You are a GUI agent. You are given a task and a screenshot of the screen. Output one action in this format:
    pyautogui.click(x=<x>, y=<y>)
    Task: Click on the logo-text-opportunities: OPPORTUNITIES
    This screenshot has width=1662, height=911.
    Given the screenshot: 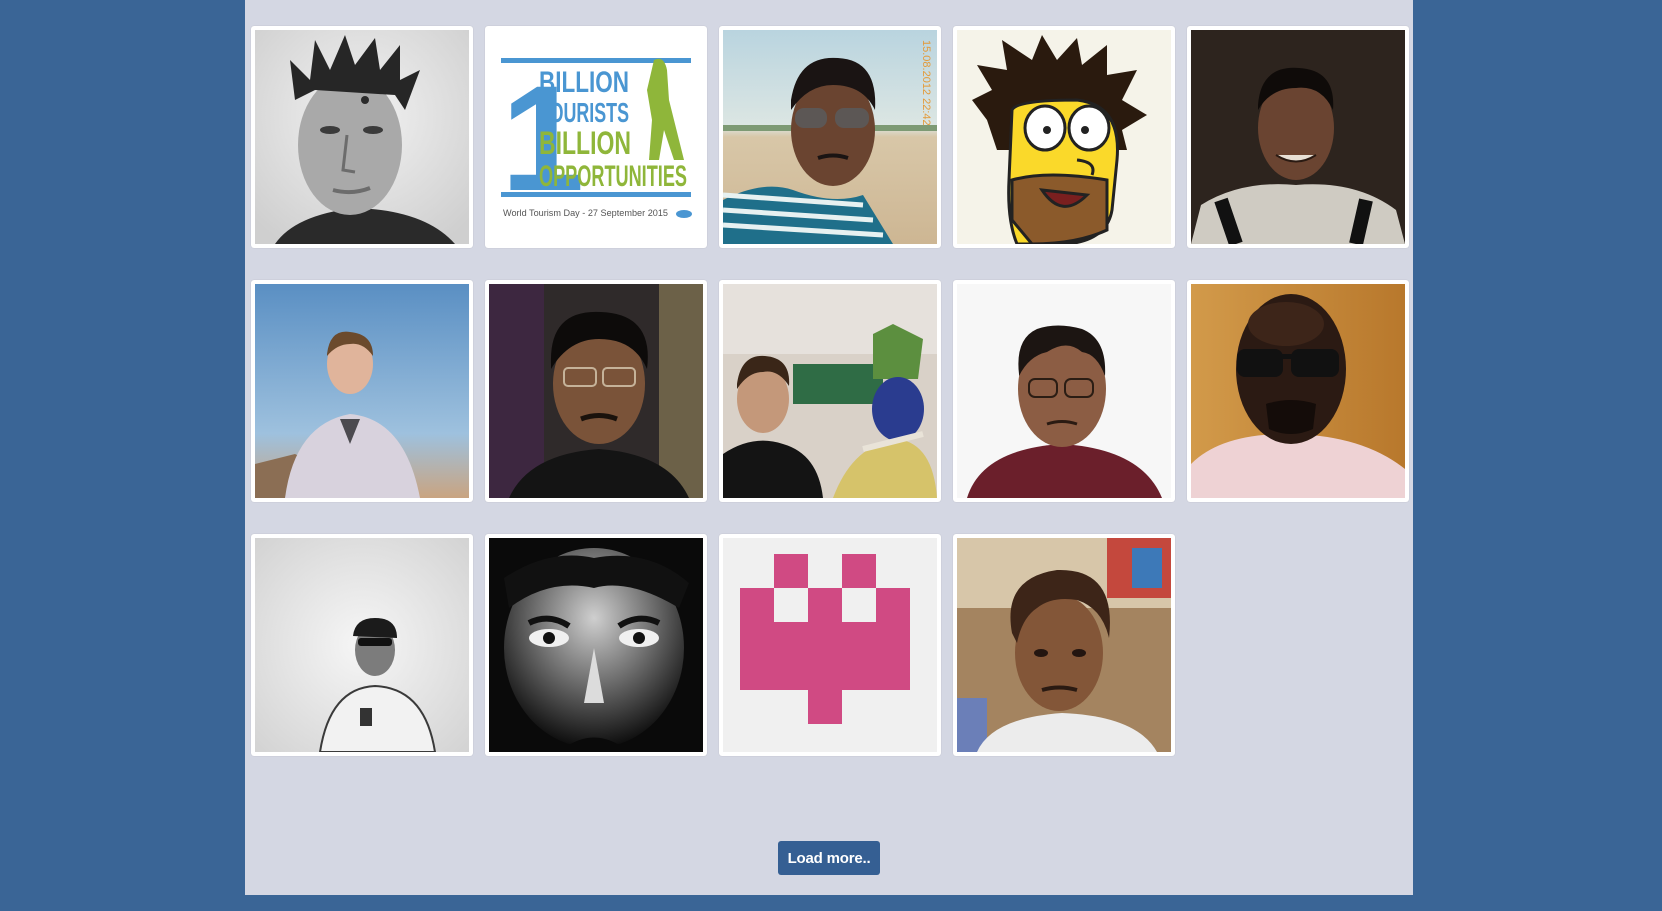 What is the action you would take?
    pyautogui.click(x=613, y=176)
    